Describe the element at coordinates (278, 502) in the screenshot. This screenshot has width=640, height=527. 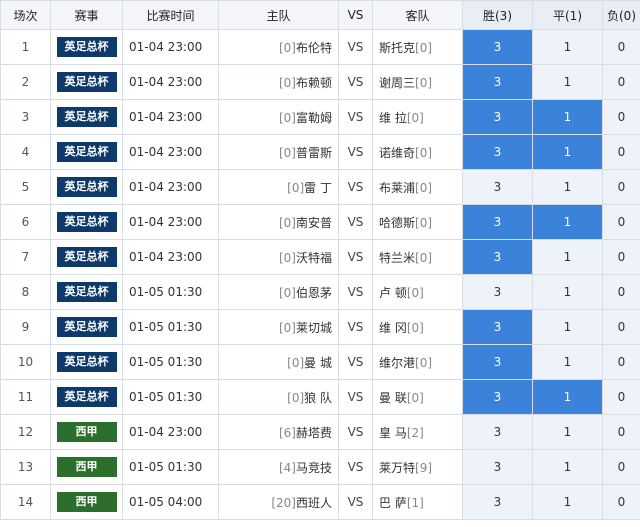
I see `home-team-cell: [20]西班人` at that location.